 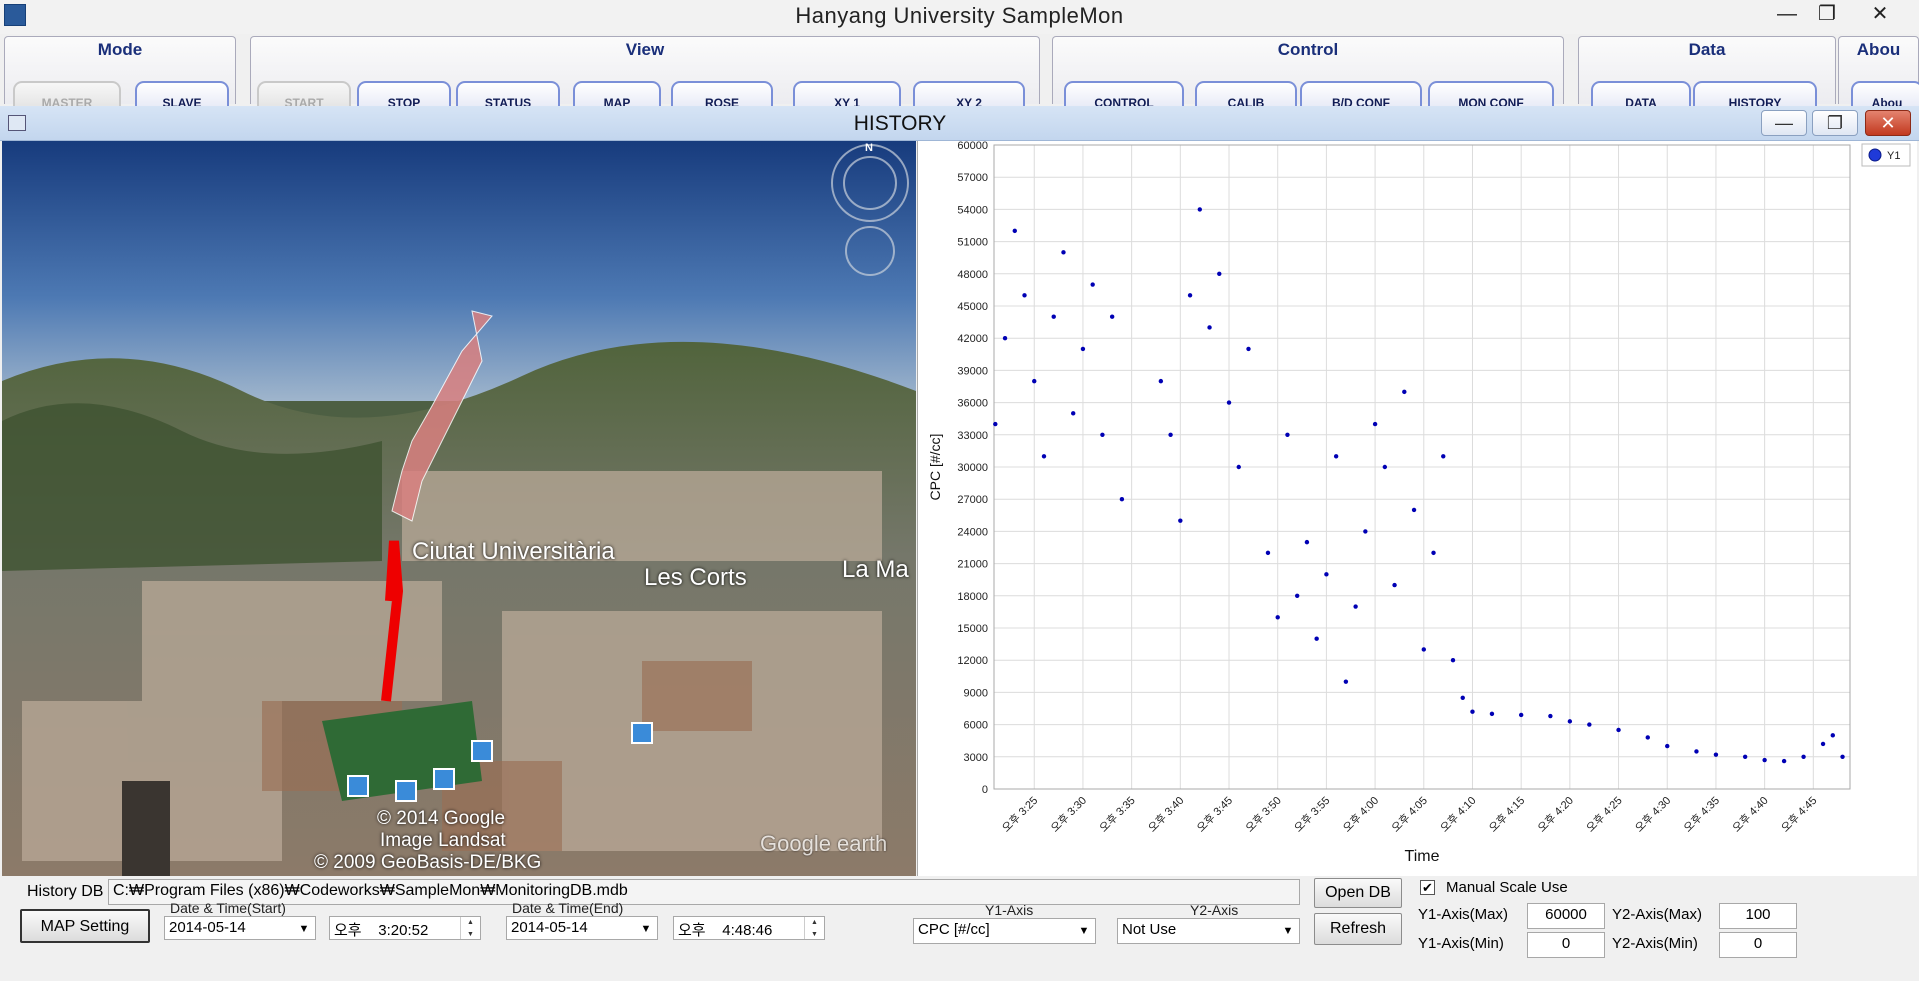 I want to click on end-date-picker: 2014-05-14 ▼, so click(x=582, y=928).